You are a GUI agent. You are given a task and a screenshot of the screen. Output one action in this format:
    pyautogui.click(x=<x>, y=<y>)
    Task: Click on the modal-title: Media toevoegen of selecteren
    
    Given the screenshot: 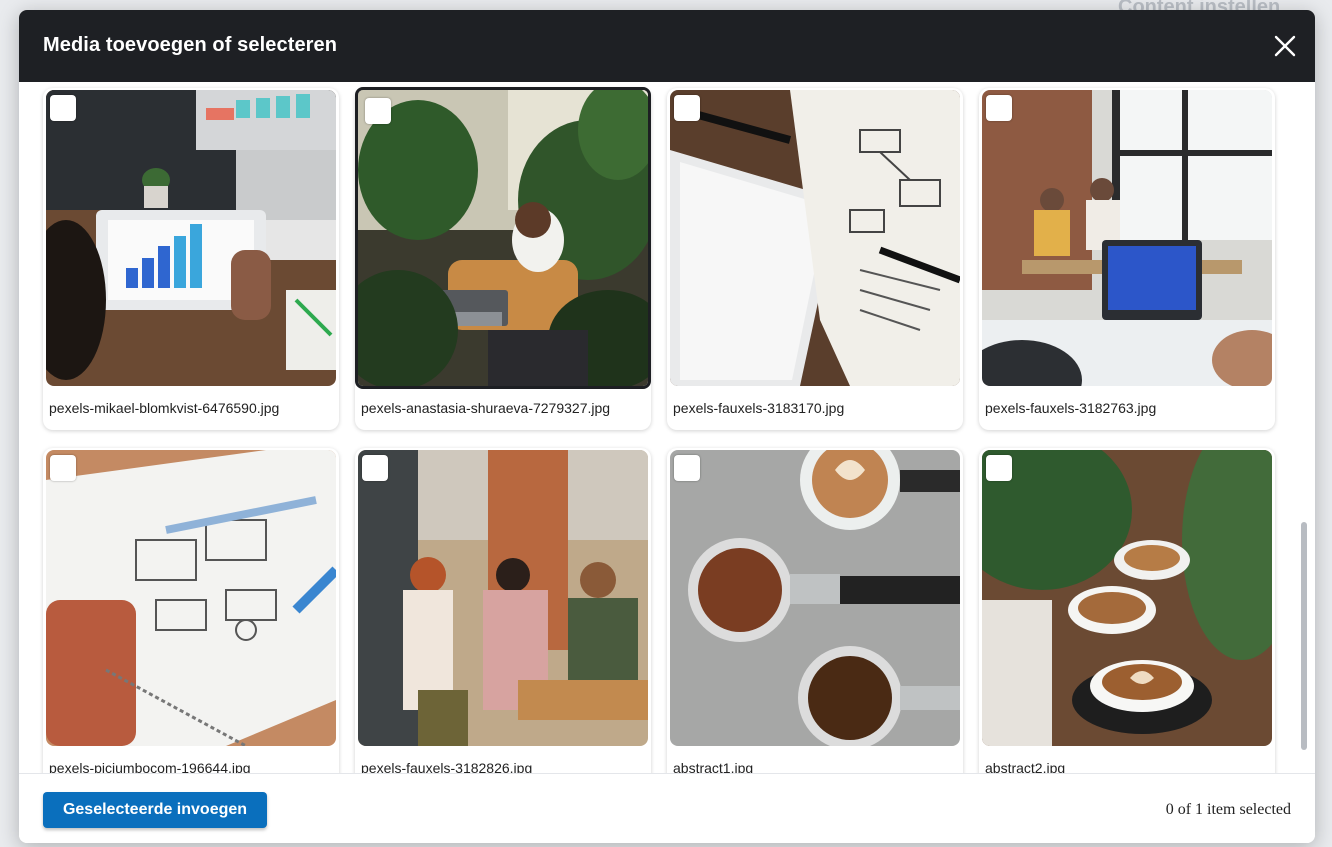 What is the action you would take?
    pyautogui.click(x=190, y=45)
    